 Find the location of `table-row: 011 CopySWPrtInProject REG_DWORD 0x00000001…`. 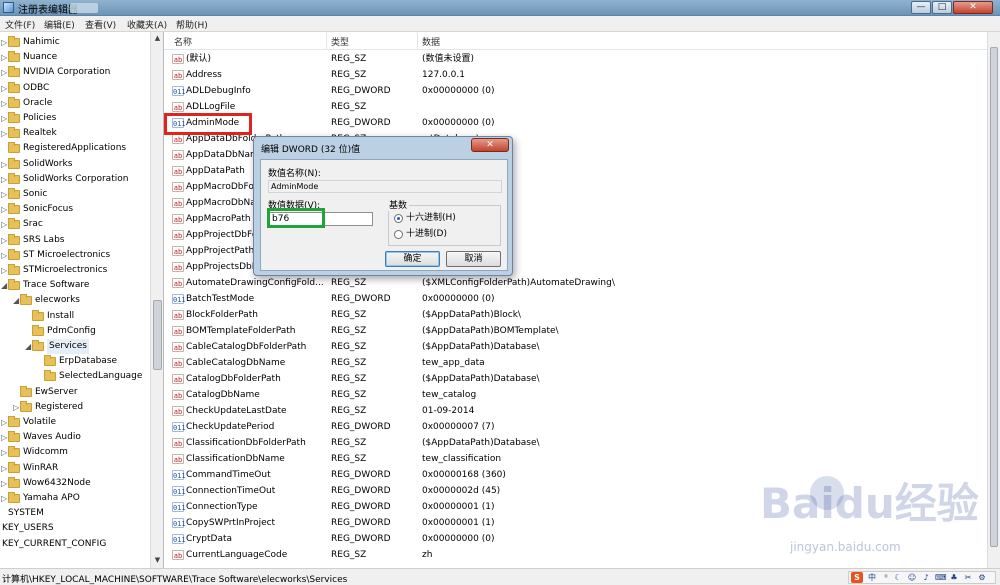

table-row: 011 CopySWPrtInProject REG_DWORD 0x00000001… is located at coordinates (575, 523).